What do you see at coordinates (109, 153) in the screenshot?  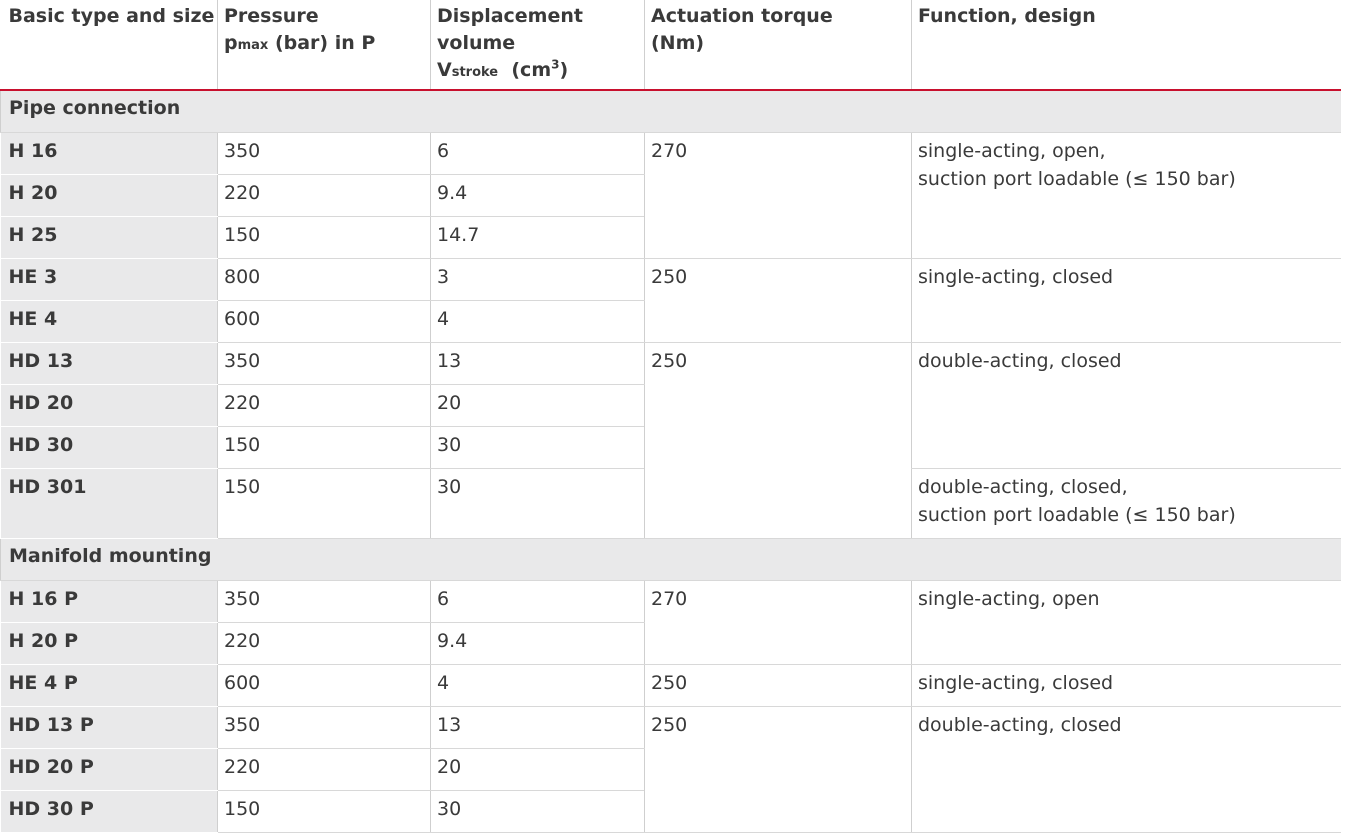 I see `type-cell: H 16` at bounding box center [109, 153].